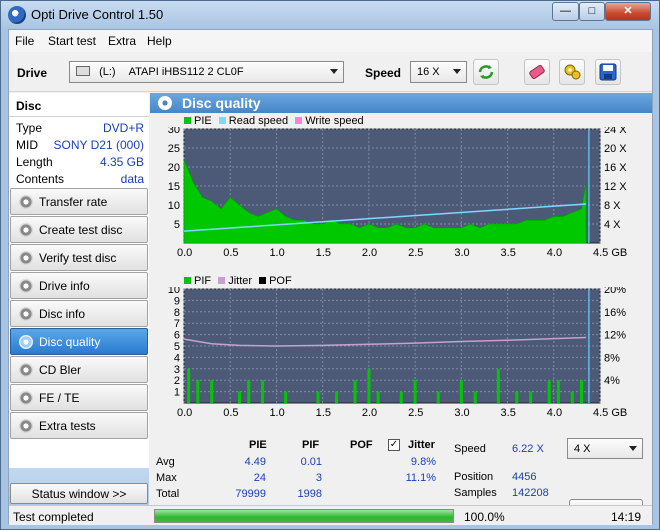  What do you see at coordinates (34, 162) in the screenshot?
I see `disc-key: Length` at bounding box center [34, 162].